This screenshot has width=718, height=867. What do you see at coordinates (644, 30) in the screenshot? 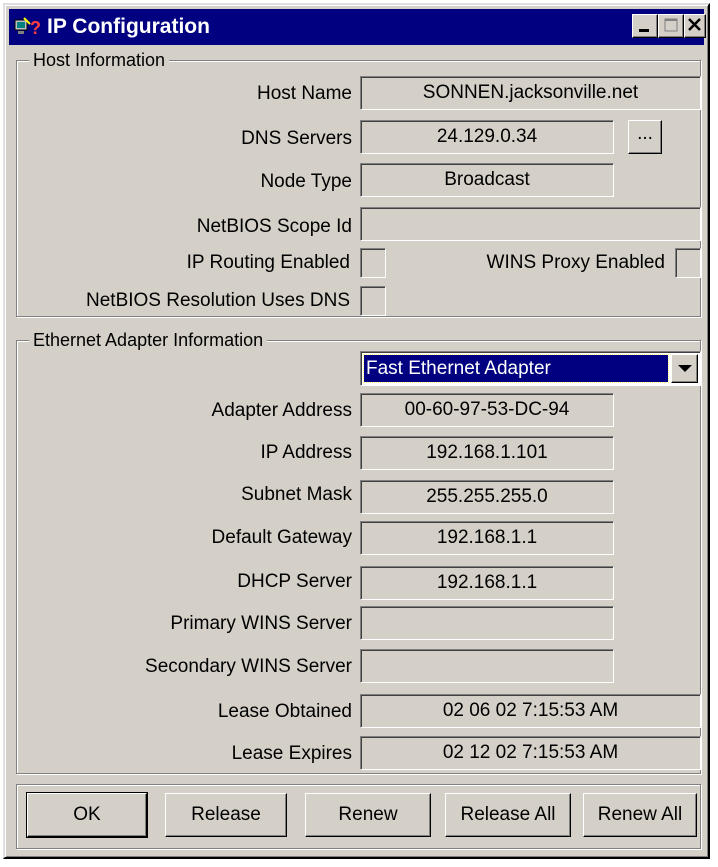
I see `minimize-icon` at bounding box center [644, 30].